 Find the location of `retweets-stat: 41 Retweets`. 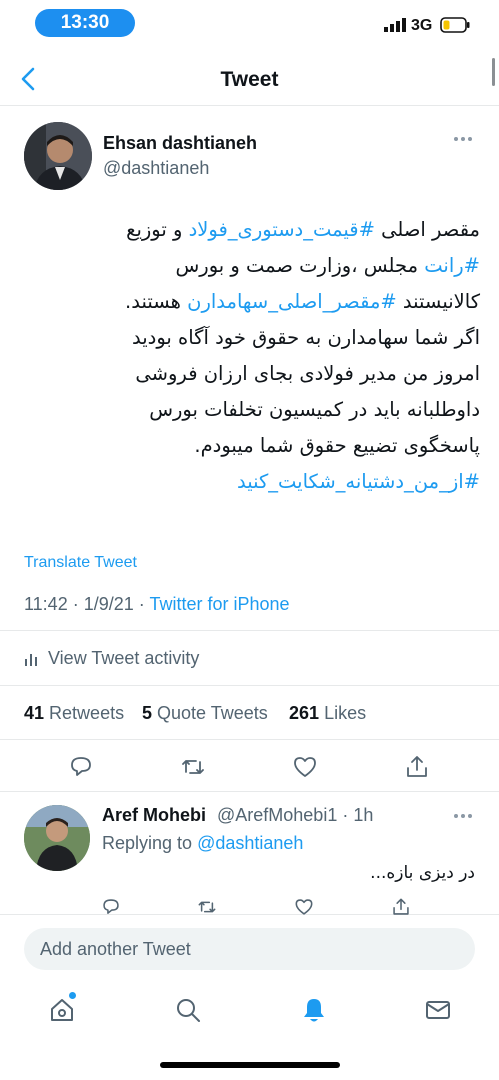

retweets-stat: 41 Retweets is located at coordinates (74, 713).